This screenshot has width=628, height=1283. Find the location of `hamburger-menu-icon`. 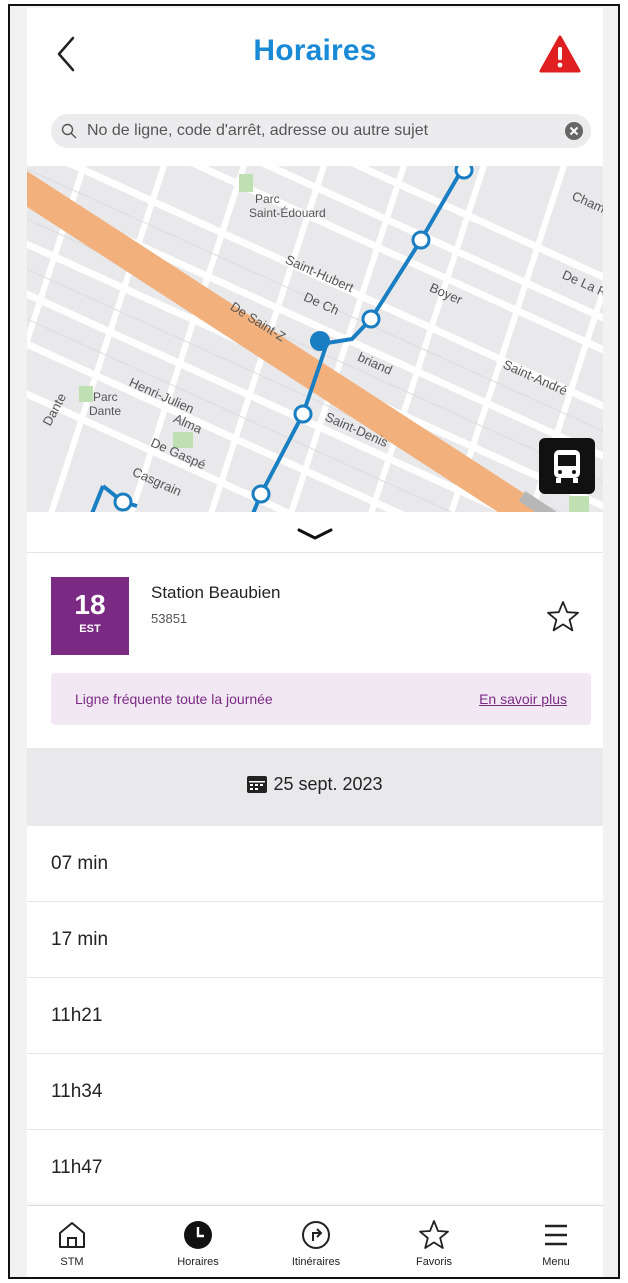

hamburger-menu-icon is located at coordinates (556, 1235).